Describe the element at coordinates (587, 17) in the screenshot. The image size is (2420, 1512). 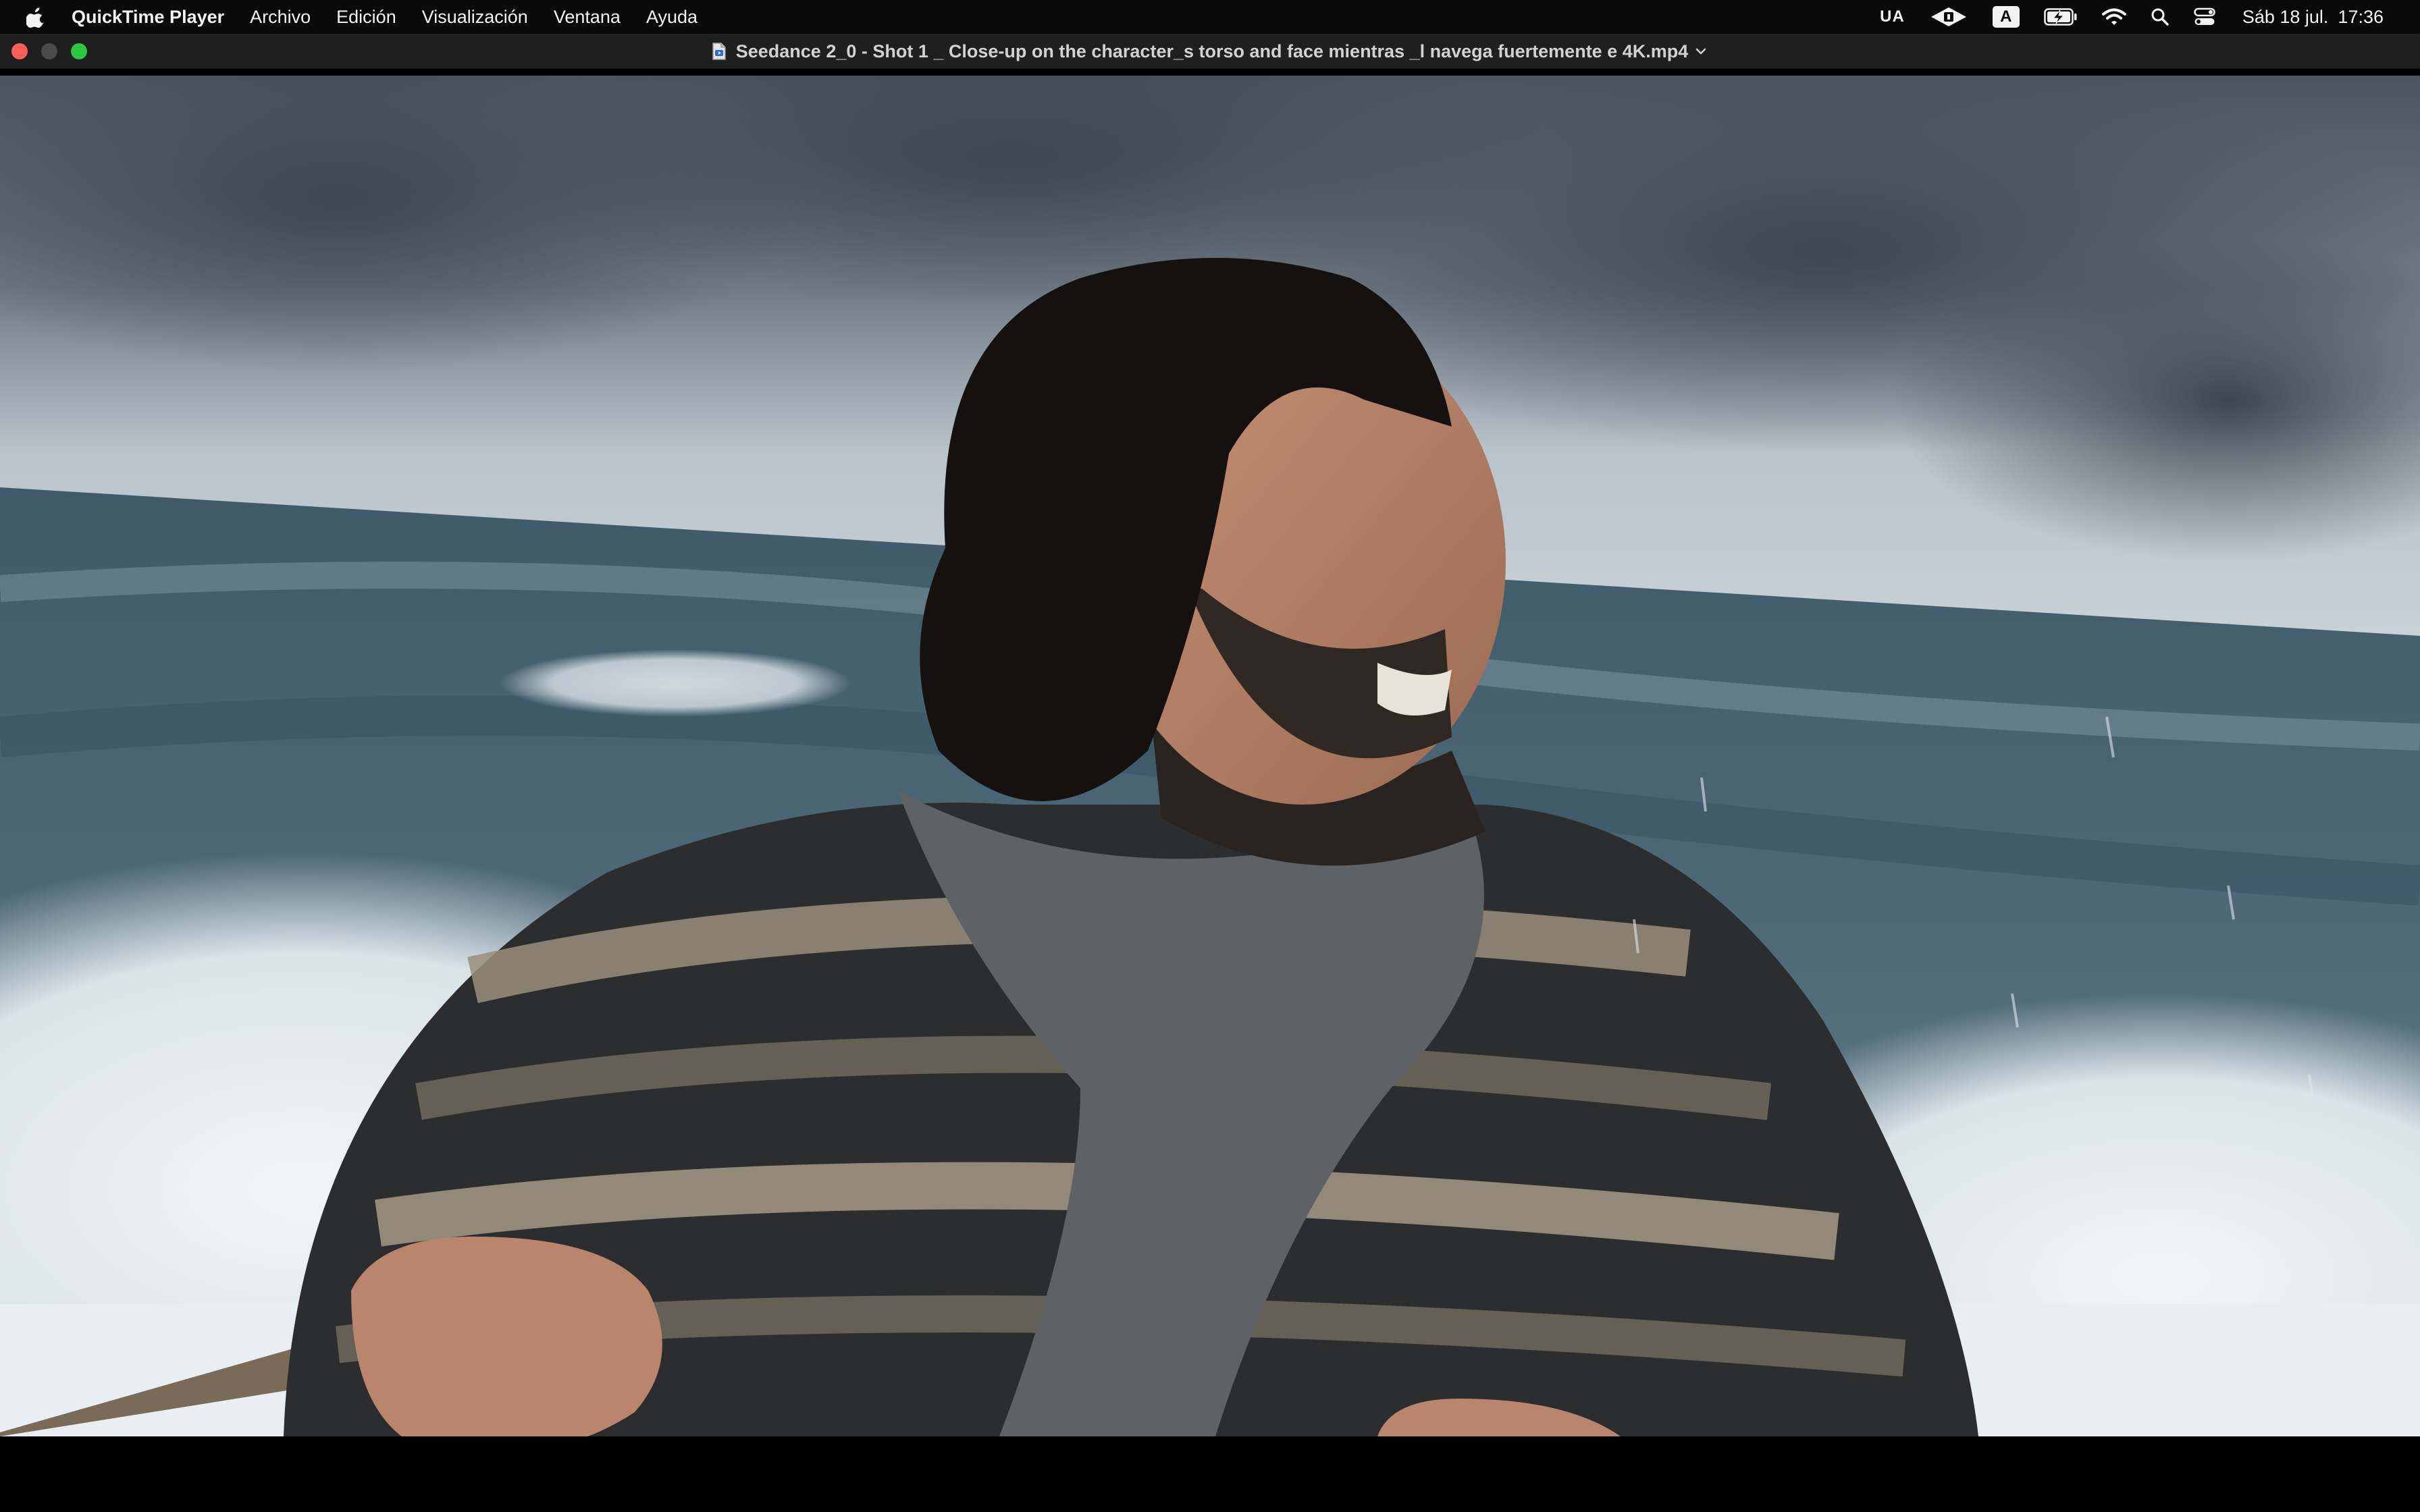
I see `menu-ventana: Ventana` at that location.